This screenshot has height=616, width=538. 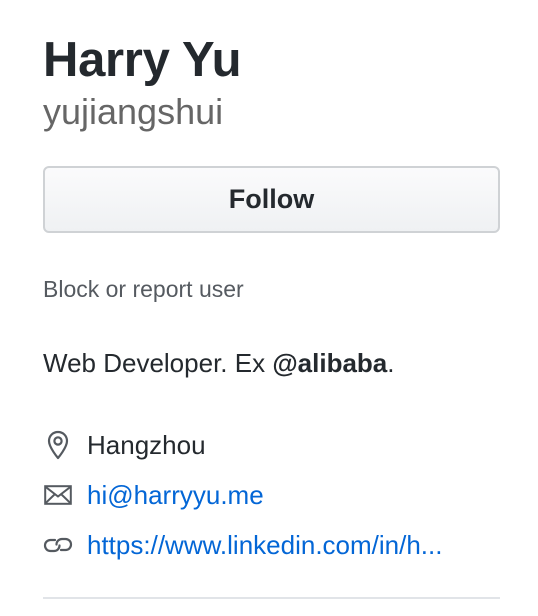 I want to click on section-divider, so click(x=271, y=598).